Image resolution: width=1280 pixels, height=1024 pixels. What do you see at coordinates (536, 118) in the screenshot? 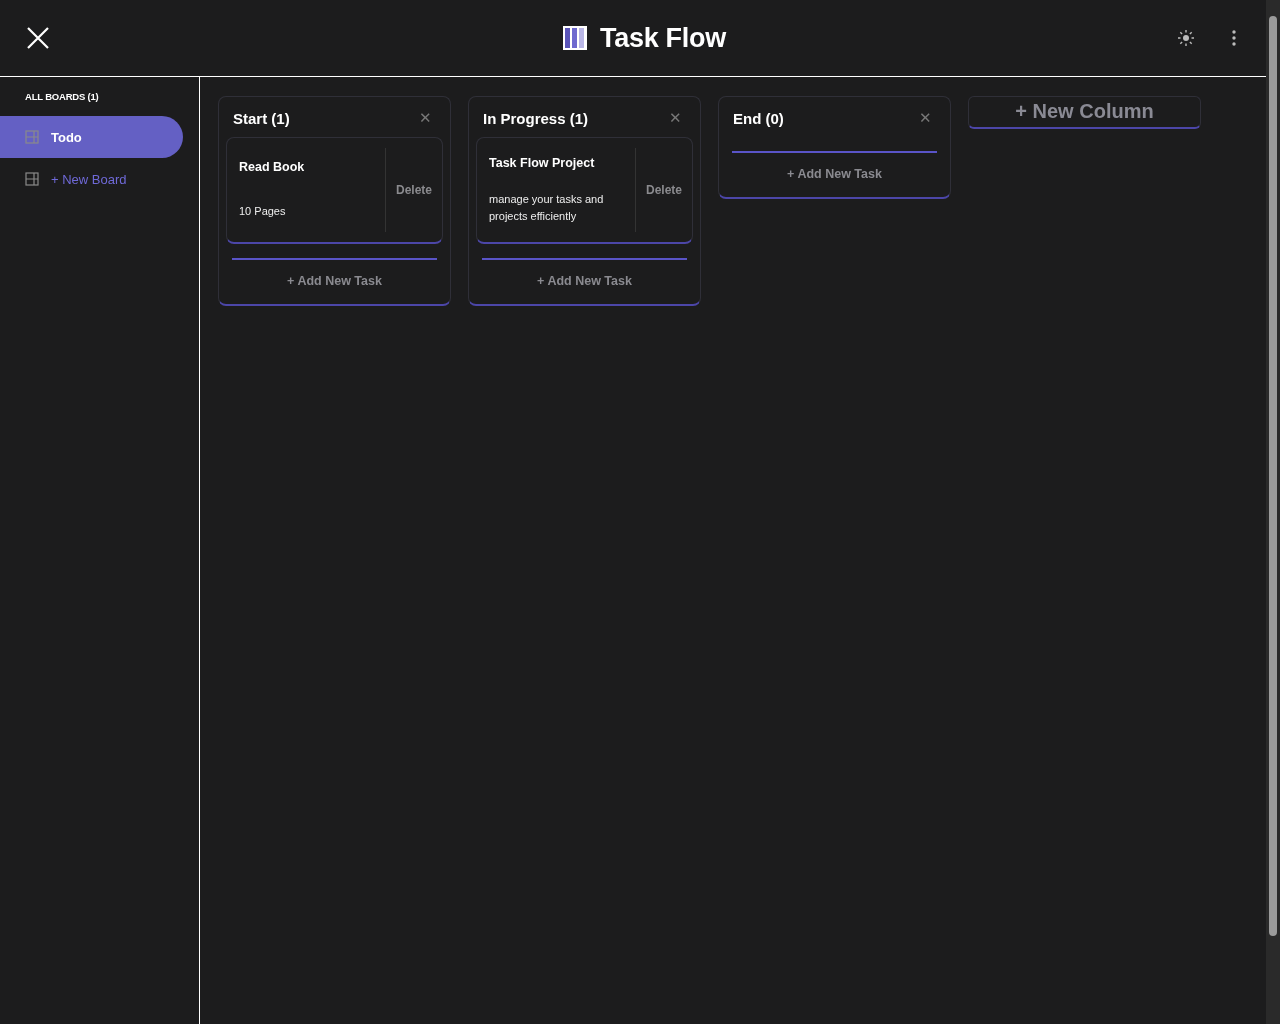
I see `column-title: In Progress (1)` at bounding box center [536, 118].